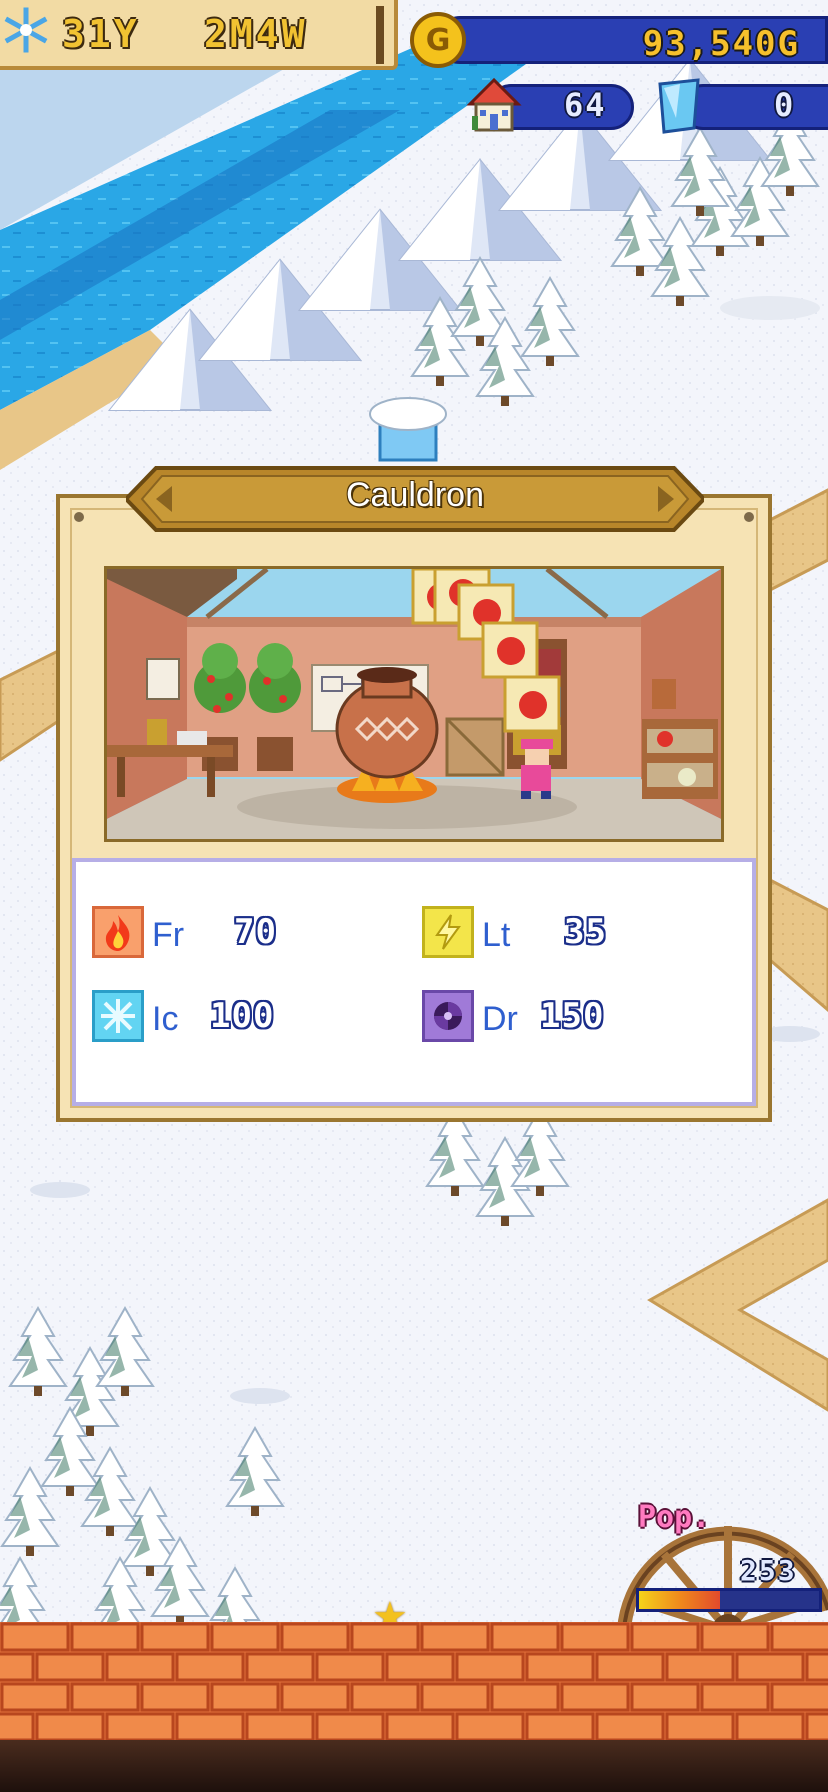  I want to click on date-display: 31Y 2M4W, so click(199, 35).